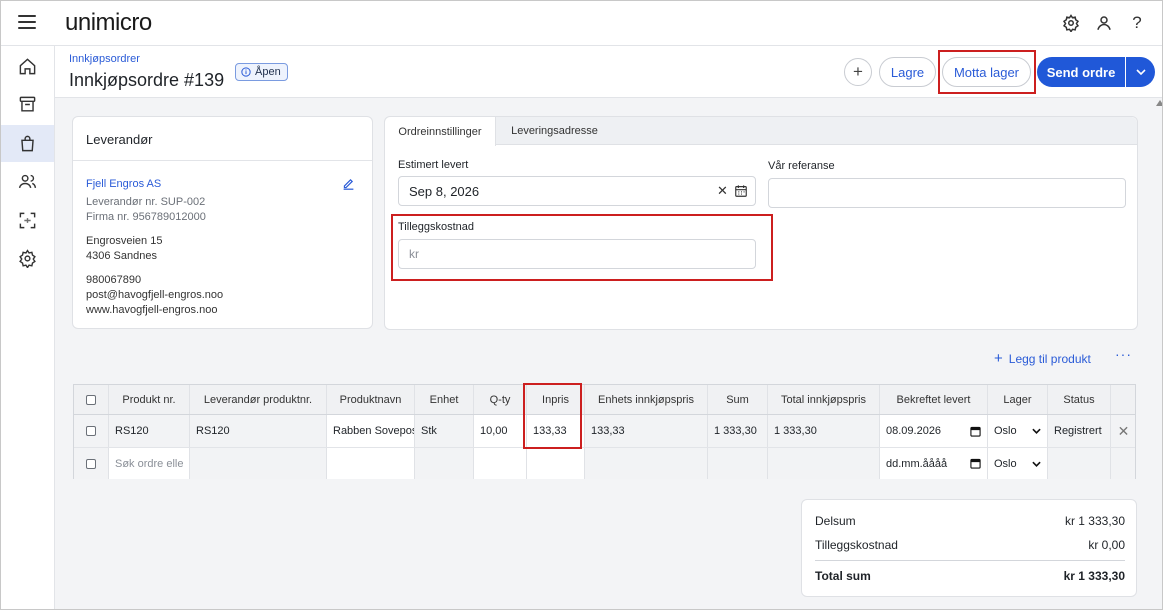  What do you see at coordinates (104, 59) in the screenshot?
I see `breadcrumb: Innkjøpsordrer` at bounding box center [104, 59].